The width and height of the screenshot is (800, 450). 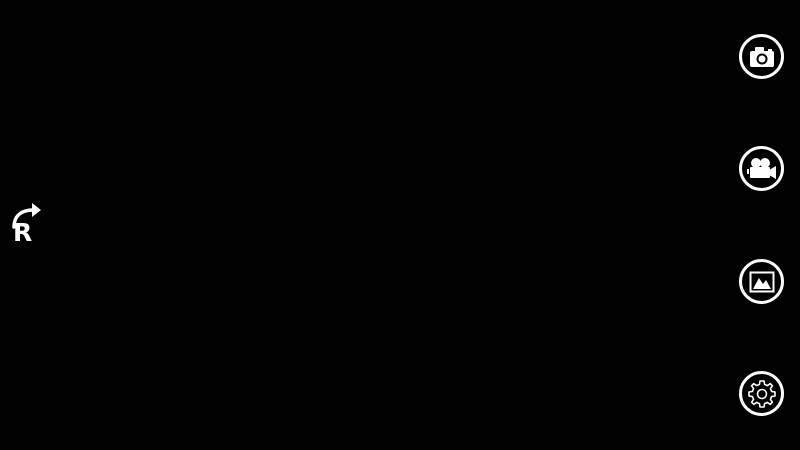 What do you see at coordinates (765, 225) in the screenshot?
I see `camera-controls-sidebar` at bounding box center [765, 225].